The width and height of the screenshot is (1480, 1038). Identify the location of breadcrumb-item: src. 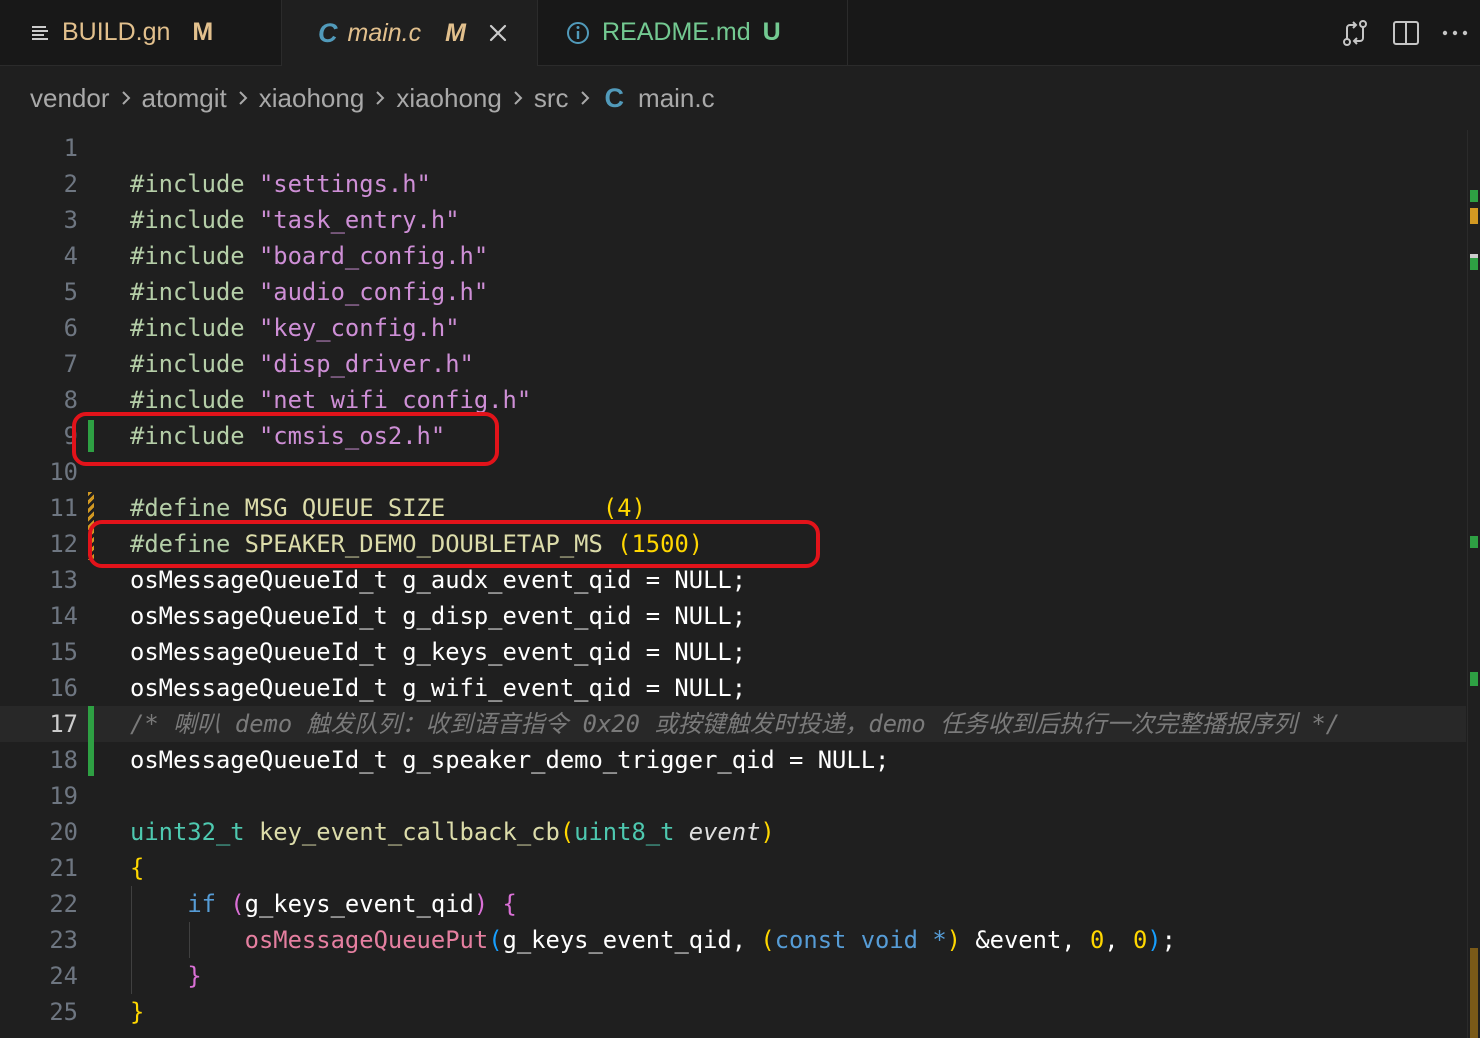
(551, 98).